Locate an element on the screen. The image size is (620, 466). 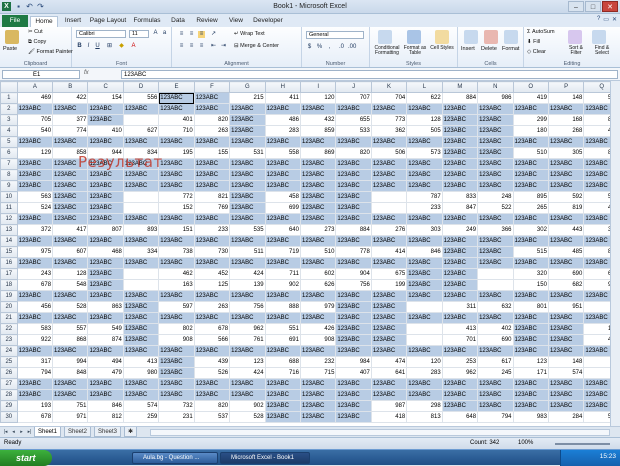
tab-developer: Developer is located at coordinates (268, 21).